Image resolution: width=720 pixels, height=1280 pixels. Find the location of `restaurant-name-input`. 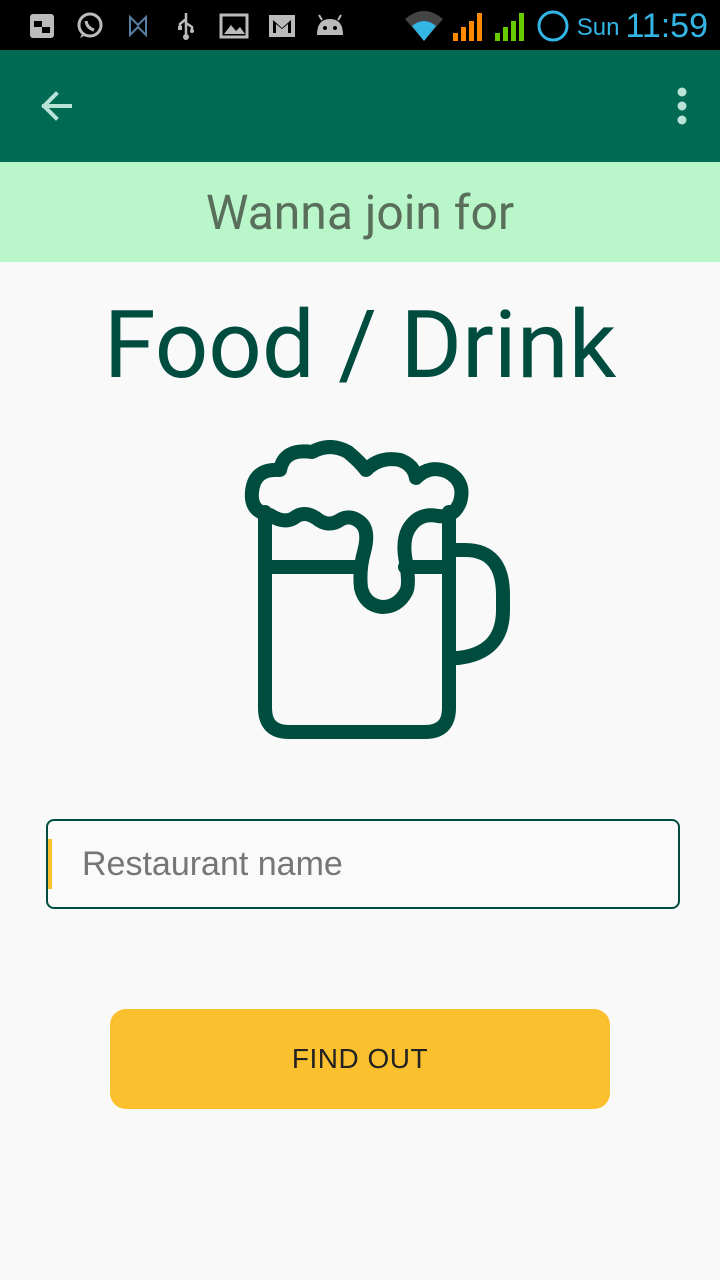

restaurant-name-input is located at coordinates (363, 864).